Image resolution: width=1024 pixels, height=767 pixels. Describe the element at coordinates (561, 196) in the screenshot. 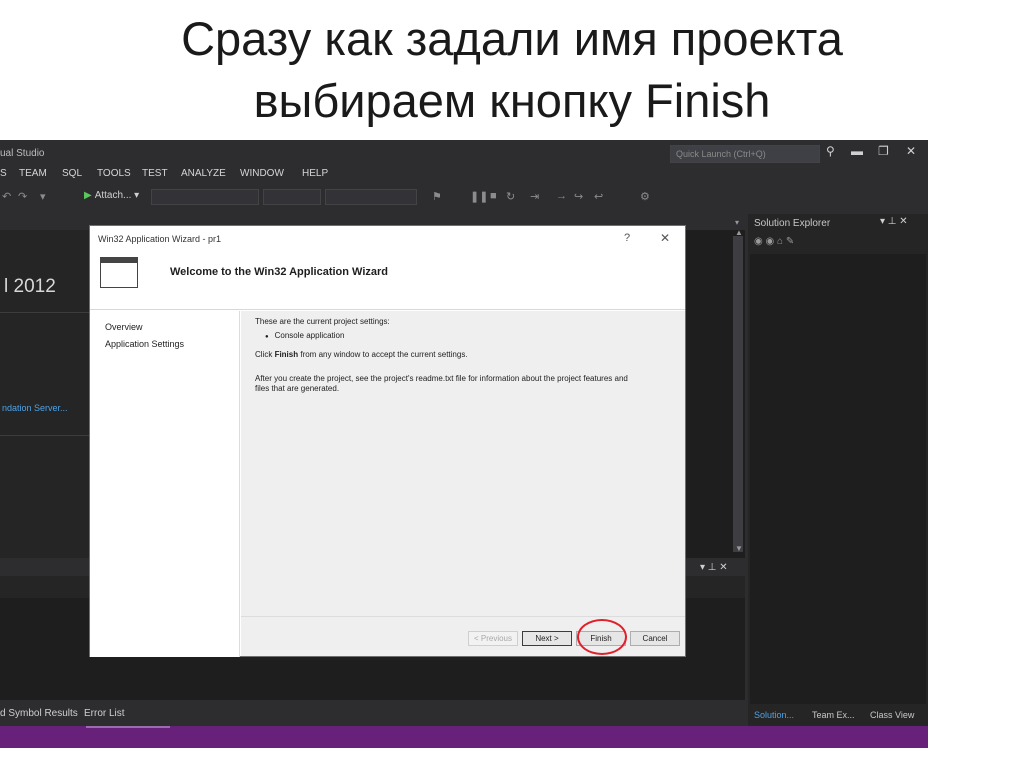

I see `toolbar-step-into-icon: →` at that location.